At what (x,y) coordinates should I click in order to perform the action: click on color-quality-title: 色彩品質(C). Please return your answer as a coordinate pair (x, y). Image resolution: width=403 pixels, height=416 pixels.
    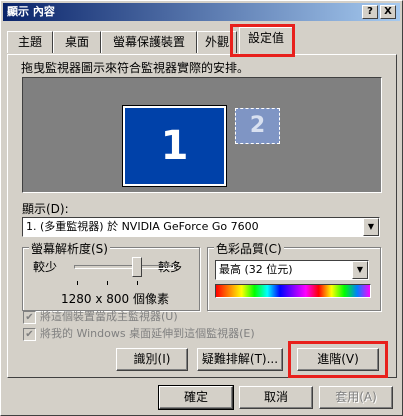
    Looking at the image, I should click on (249, 248).